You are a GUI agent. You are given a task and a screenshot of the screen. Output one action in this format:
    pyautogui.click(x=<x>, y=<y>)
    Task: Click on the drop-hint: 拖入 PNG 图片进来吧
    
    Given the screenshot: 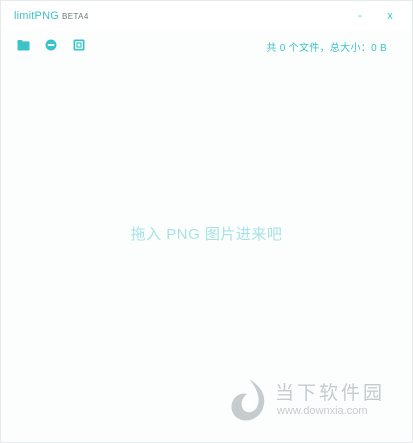 What is the action you would take?
    pyautogui.click(x=206, y=234)
    